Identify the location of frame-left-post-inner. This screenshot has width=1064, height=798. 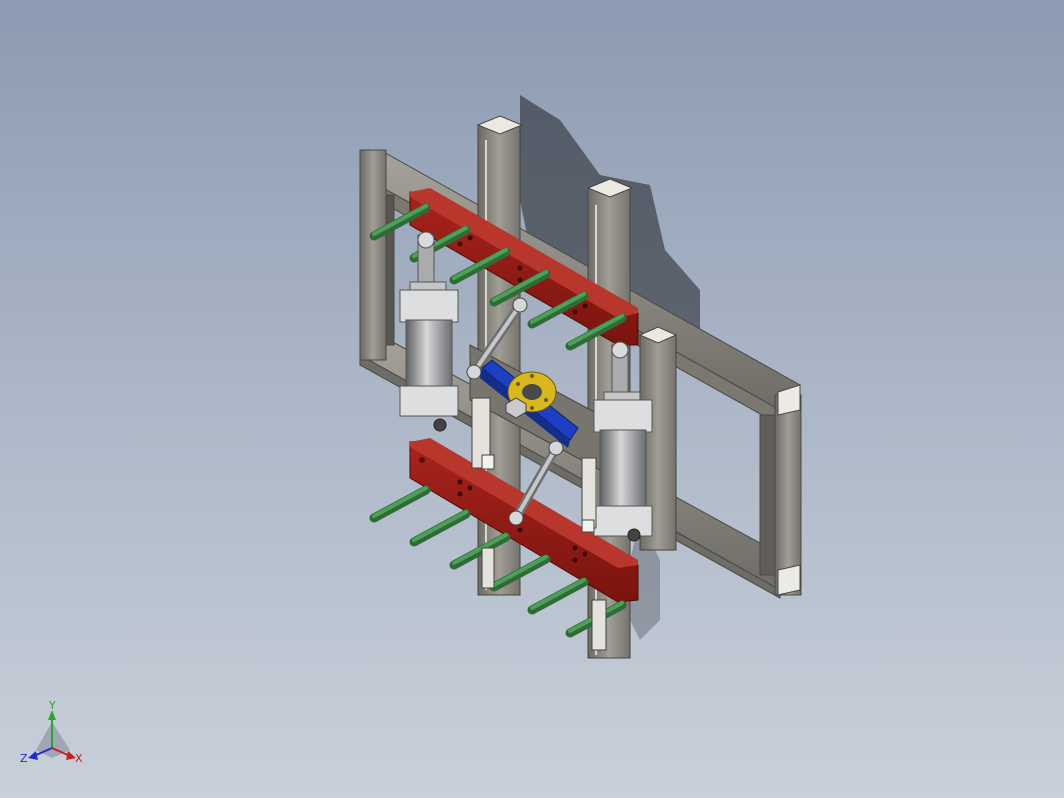
(390, 270).